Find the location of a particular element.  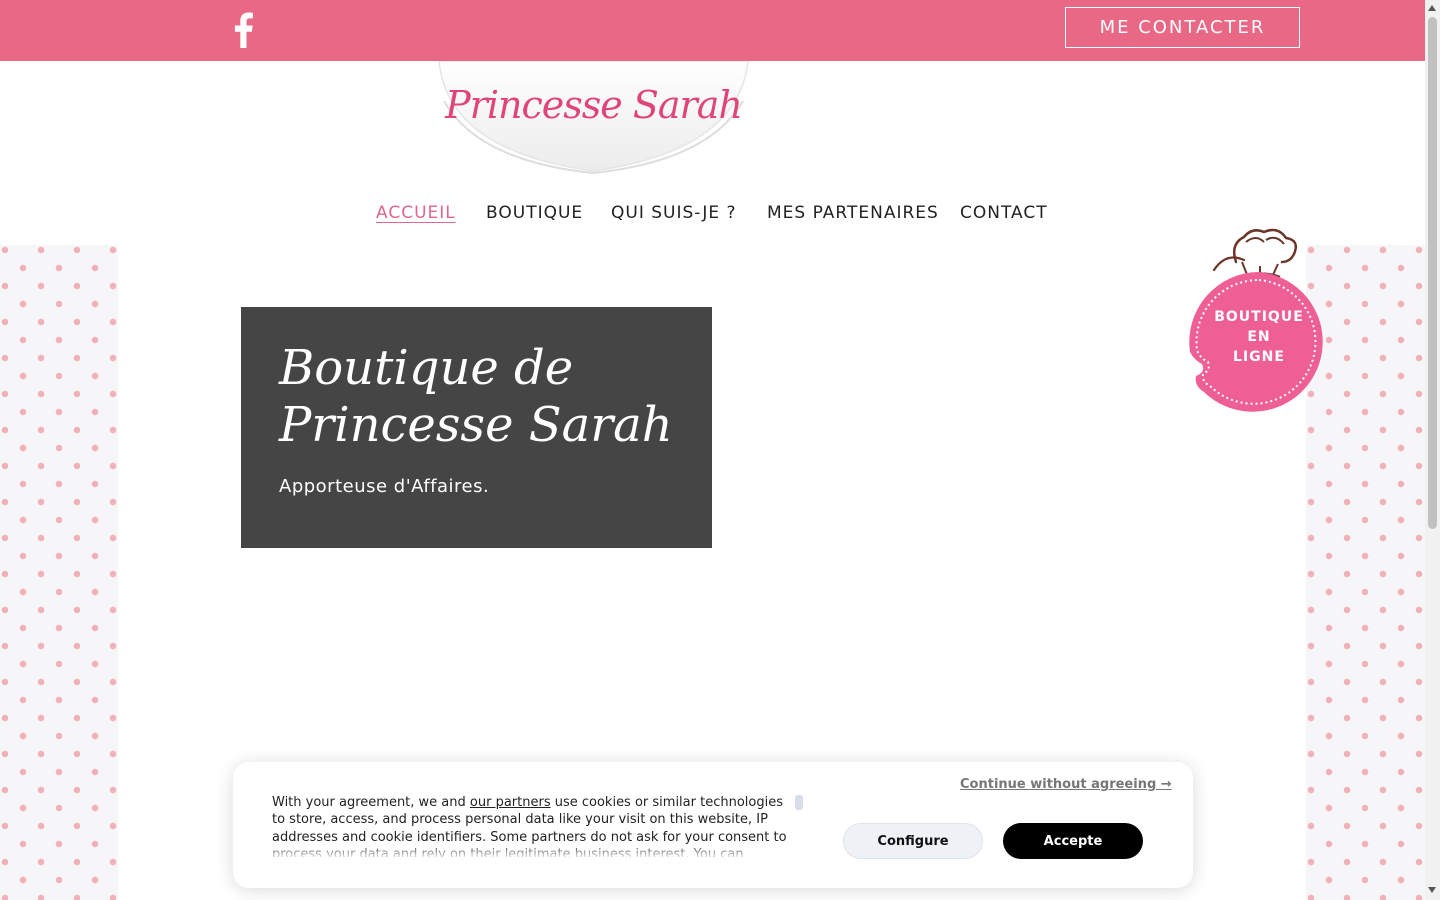

cookie-text-scrollbar is located at coordinates (799, 802).